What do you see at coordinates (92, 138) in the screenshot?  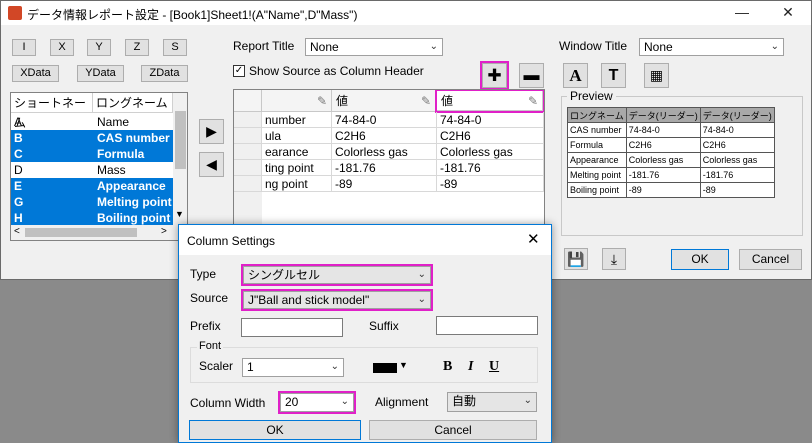 I see `list-item: B CAS number` at bounding box center [92, 138].